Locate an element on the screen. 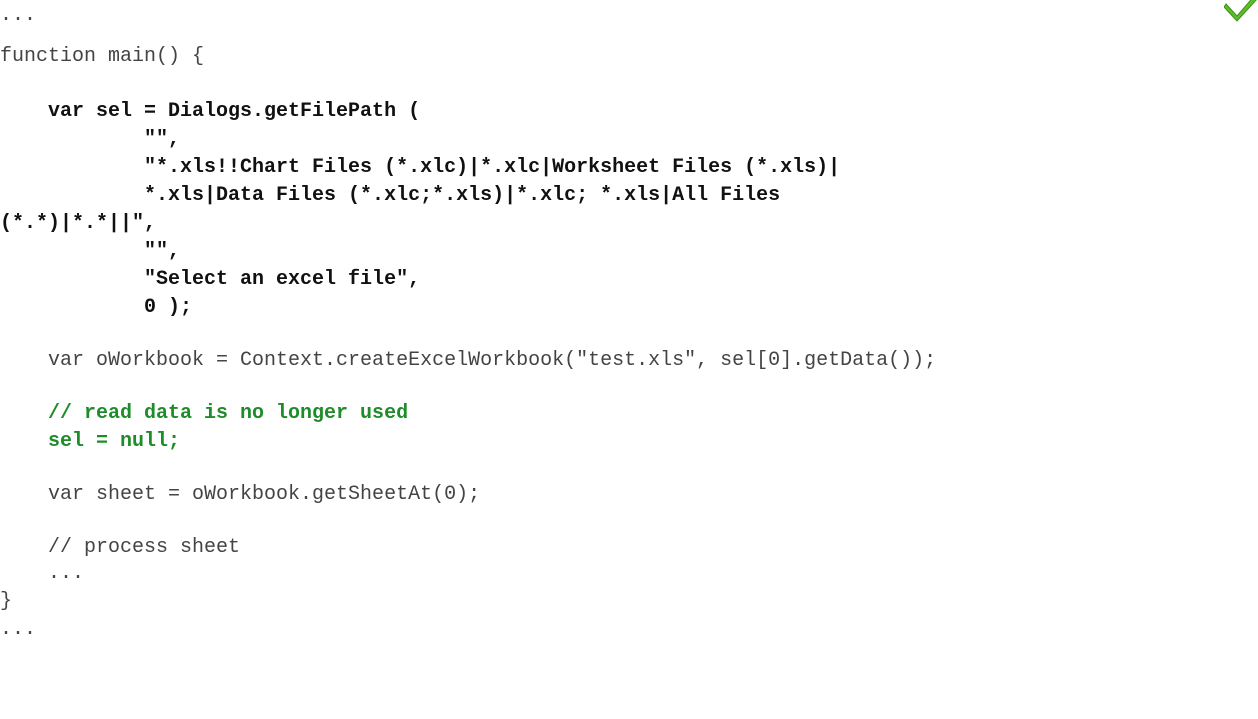 Image resolution: width=1258 pixels, height=719 pixels. code-line-comment-read-data: // read data is no longer used is located at coordinates (204, 413).